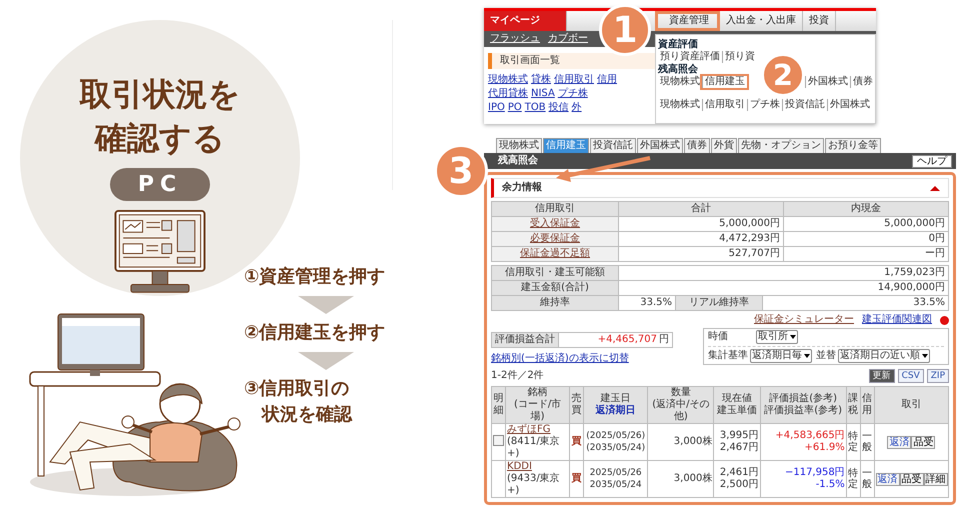  I want to click on stock-link: KDDI, so click(537, 467).